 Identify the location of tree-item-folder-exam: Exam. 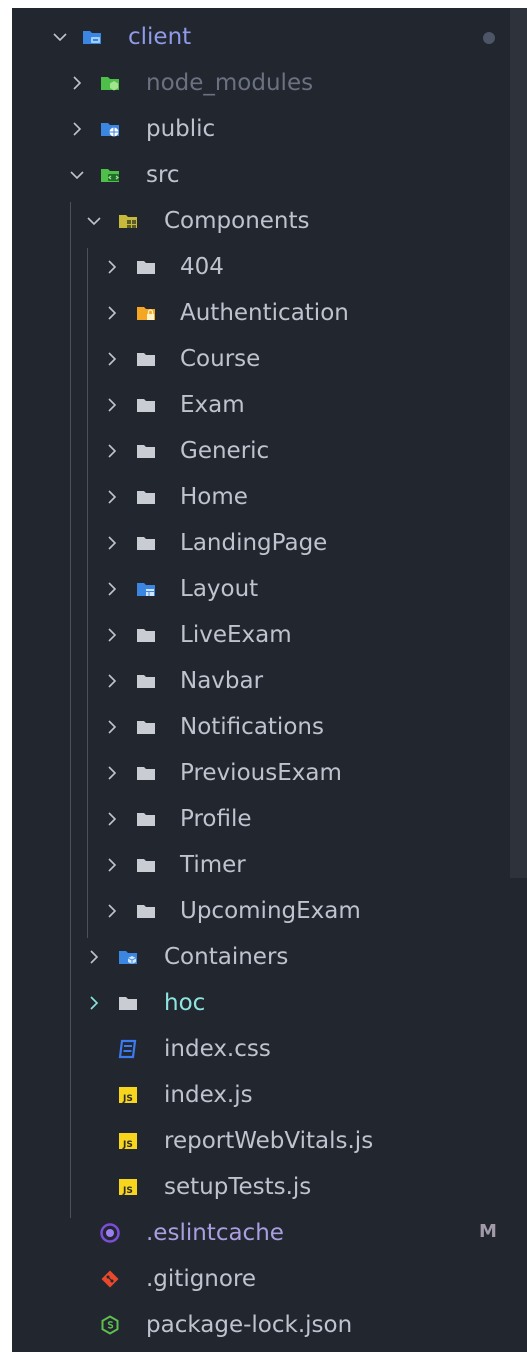
(269, 405).